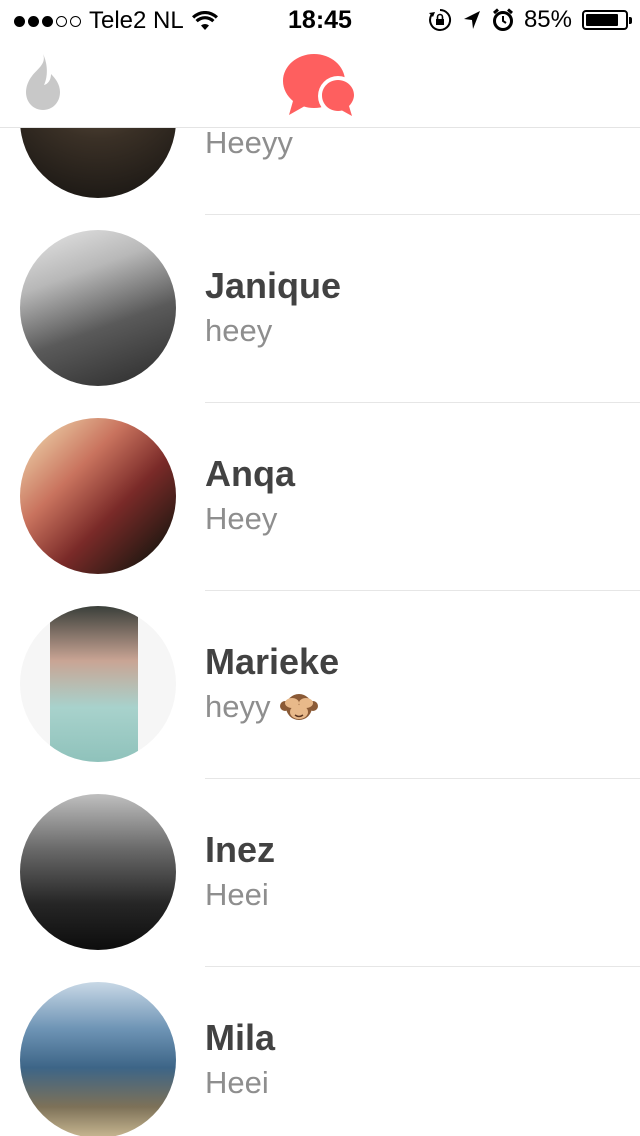 This screenshot has height=1136, width=640. I want to click on chat-bubbles-icon, so click(320, 85).